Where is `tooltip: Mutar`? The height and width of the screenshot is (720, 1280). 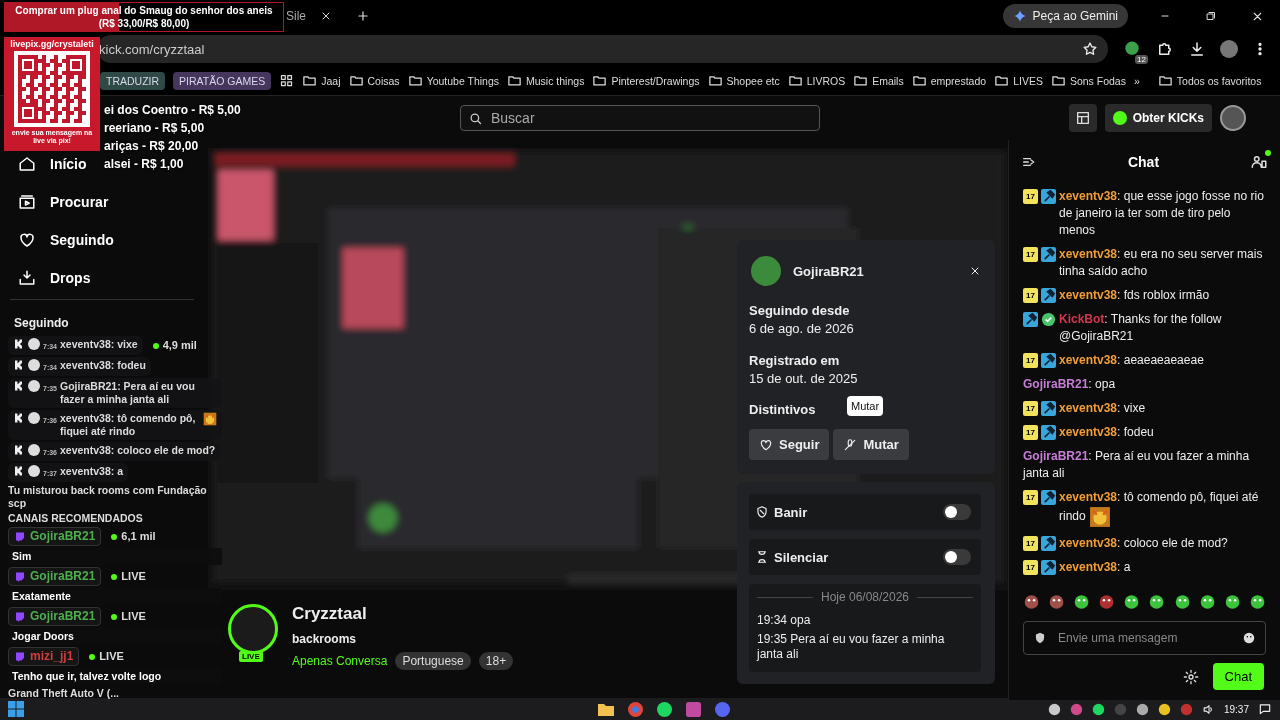 tooltip: Mutar is located at coordinates (865, 406).